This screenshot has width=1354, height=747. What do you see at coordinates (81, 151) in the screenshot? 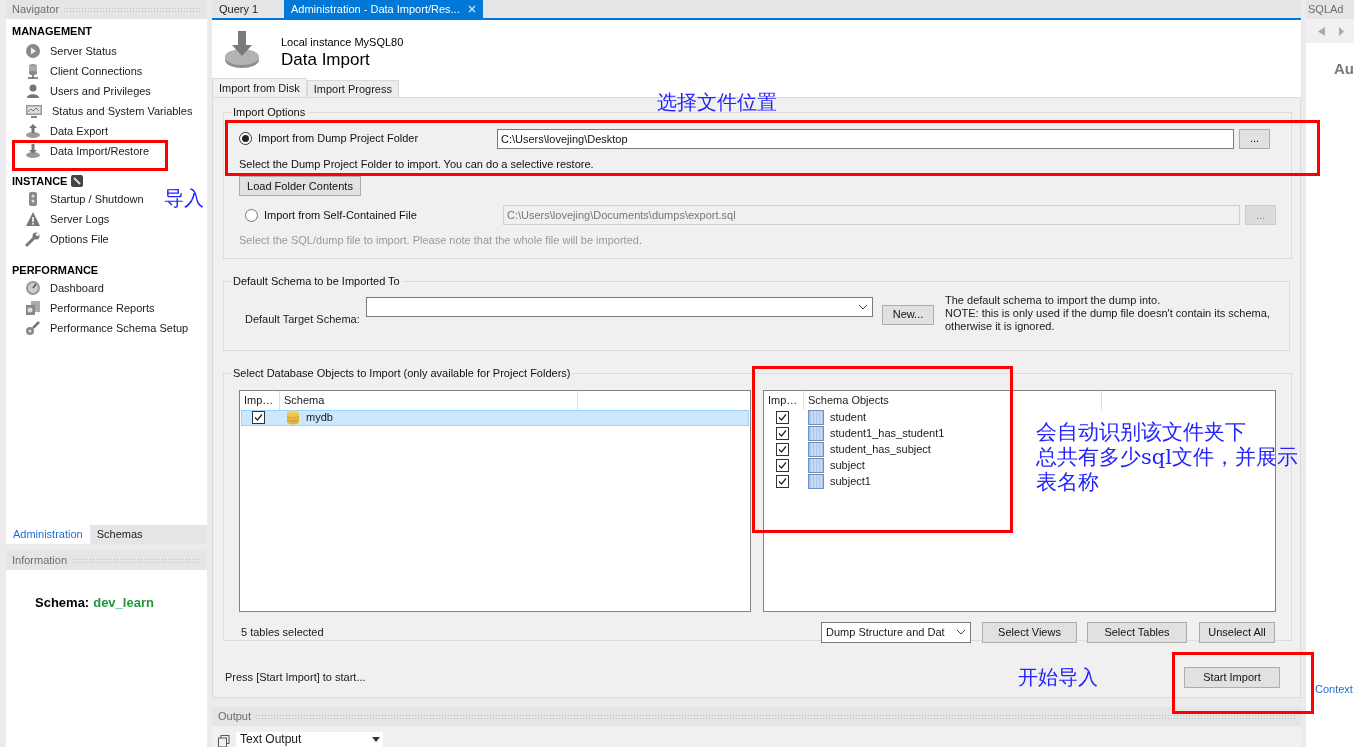
I see `navigator-item: Data Import/Restore` at bounding box center [81, 151].